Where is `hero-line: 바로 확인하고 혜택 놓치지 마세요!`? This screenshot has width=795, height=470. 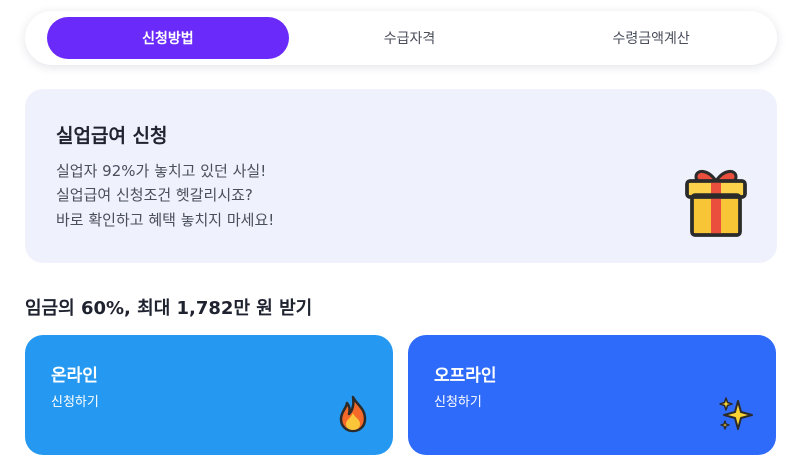
hero-line: 바로 확인하고 혜택 놓치지 마세요! is located at coordinates (165, 220).